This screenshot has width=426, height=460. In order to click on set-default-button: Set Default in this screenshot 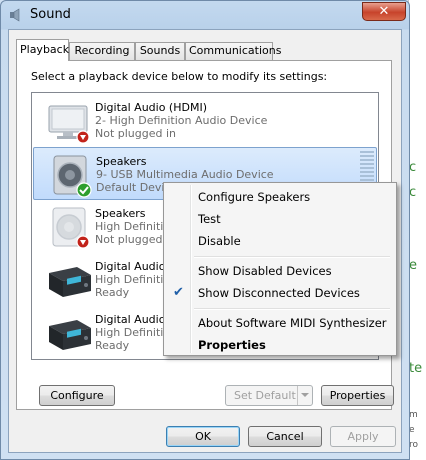, I will do `click(269, 395)`.